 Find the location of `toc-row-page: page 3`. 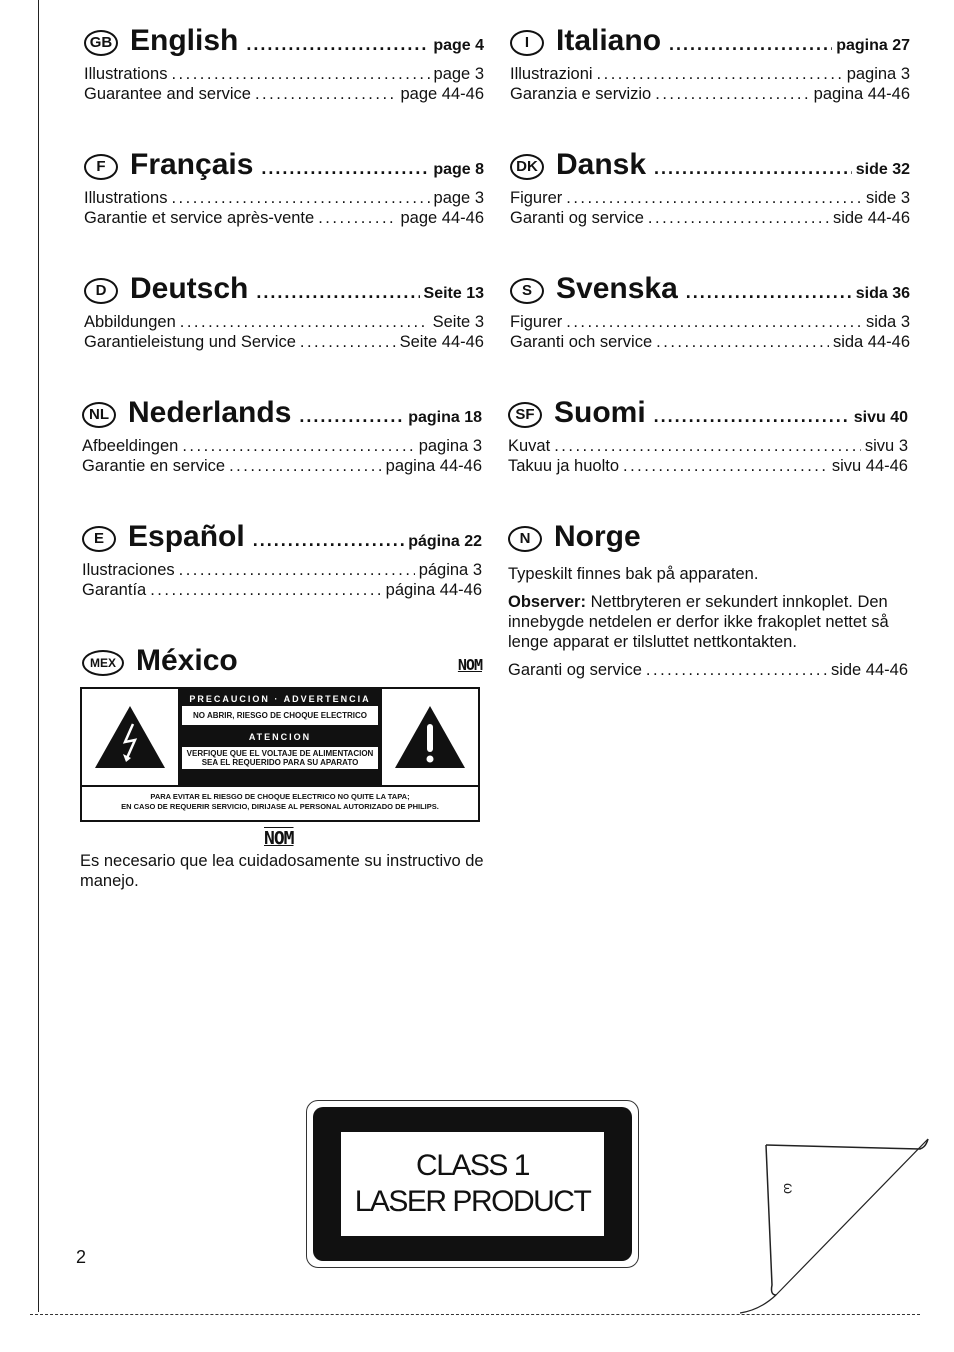

toc-row-page: page 3 is located at coordinates (458, 198).